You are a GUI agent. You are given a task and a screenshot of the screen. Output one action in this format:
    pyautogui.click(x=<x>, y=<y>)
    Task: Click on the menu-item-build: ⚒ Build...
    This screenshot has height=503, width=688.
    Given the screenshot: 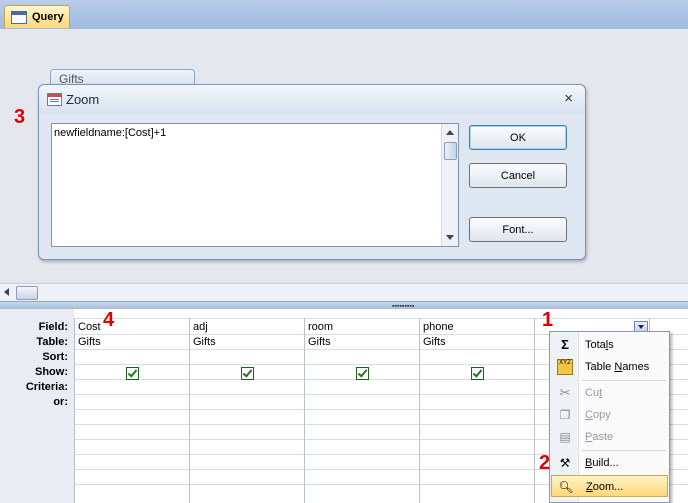 What is the action you would take?
    pyautogui.click(x=609, y=463)
    